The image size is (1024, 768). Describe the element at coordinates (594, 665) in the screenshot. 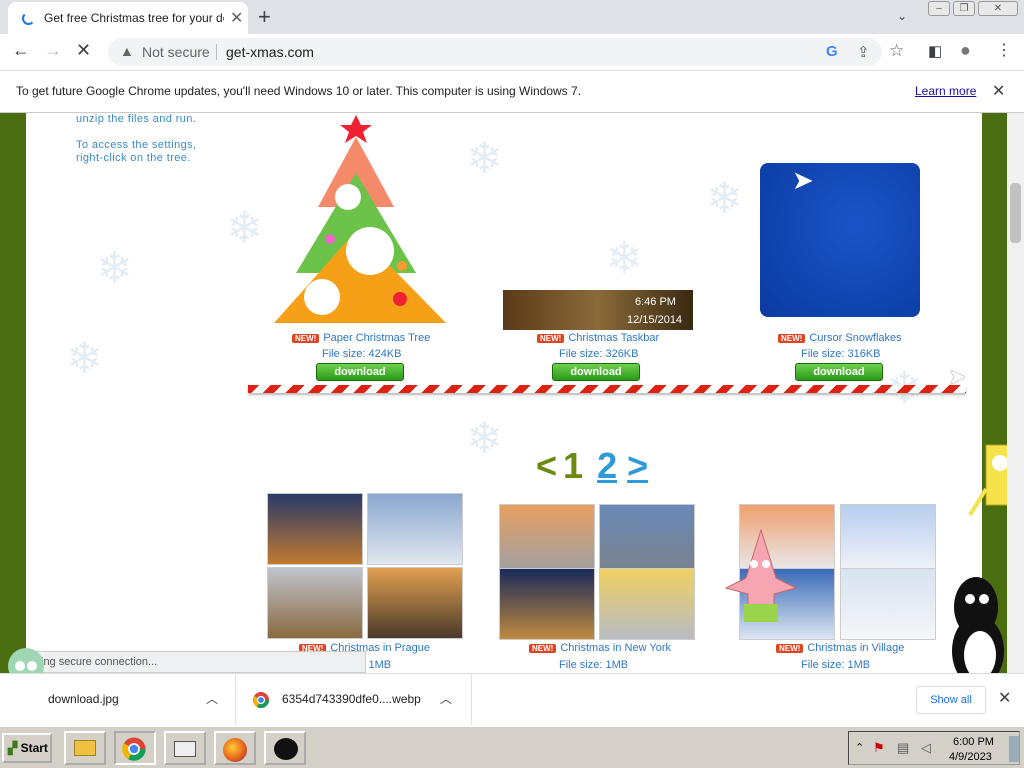

I see `new-york-size: File size: 1MB` at that location.